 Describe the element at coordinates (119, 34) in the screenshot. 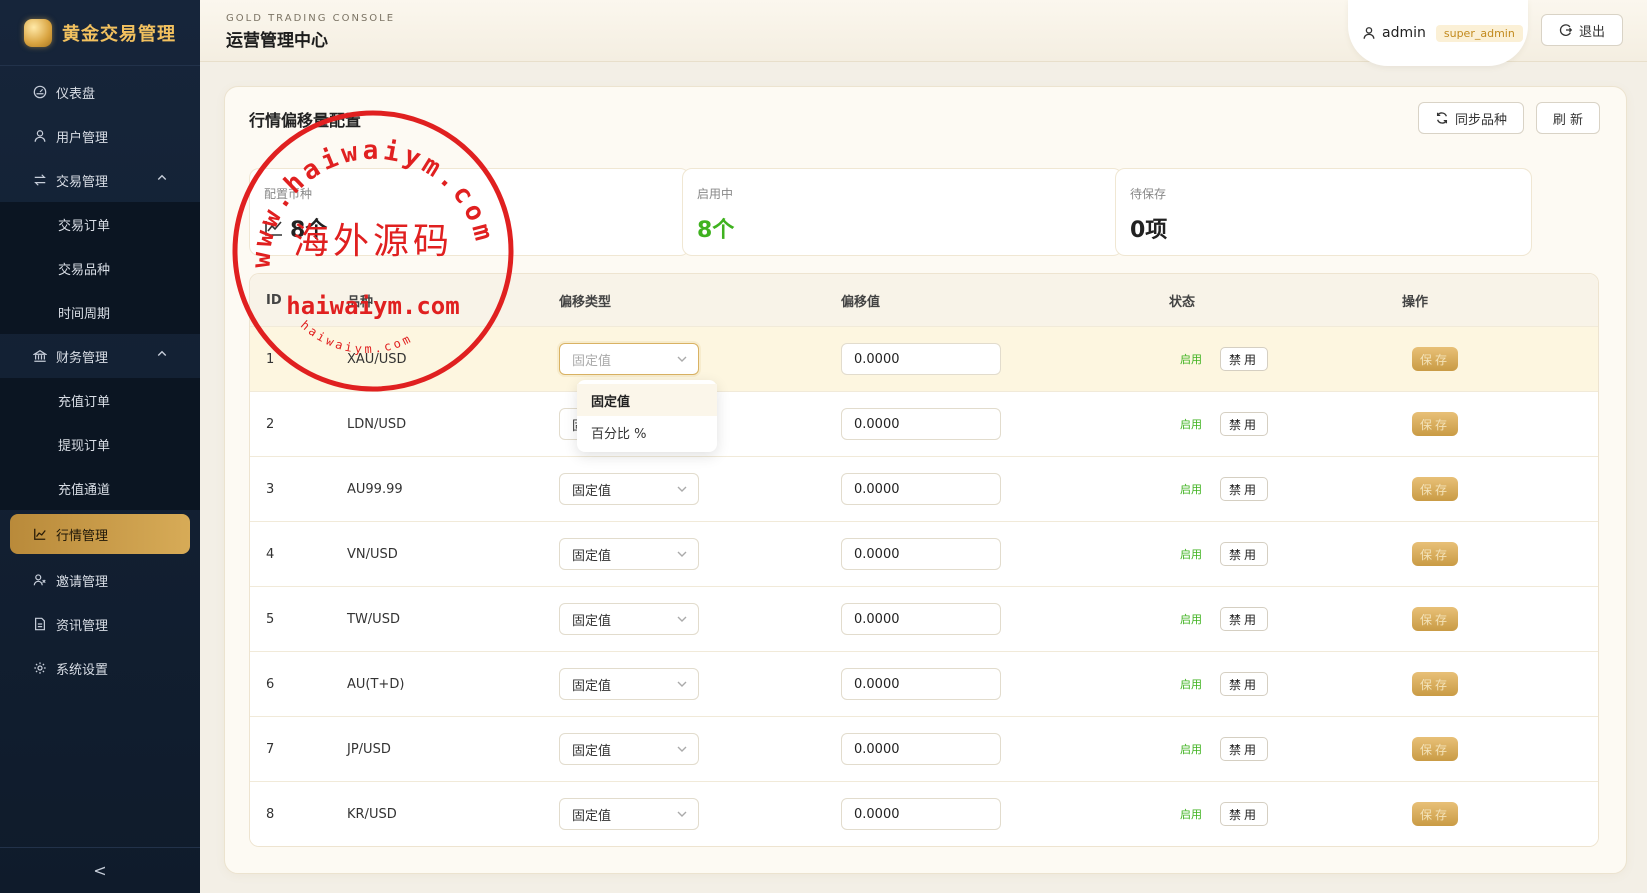

I see `brand-title: 黄金交易管理` at that location.